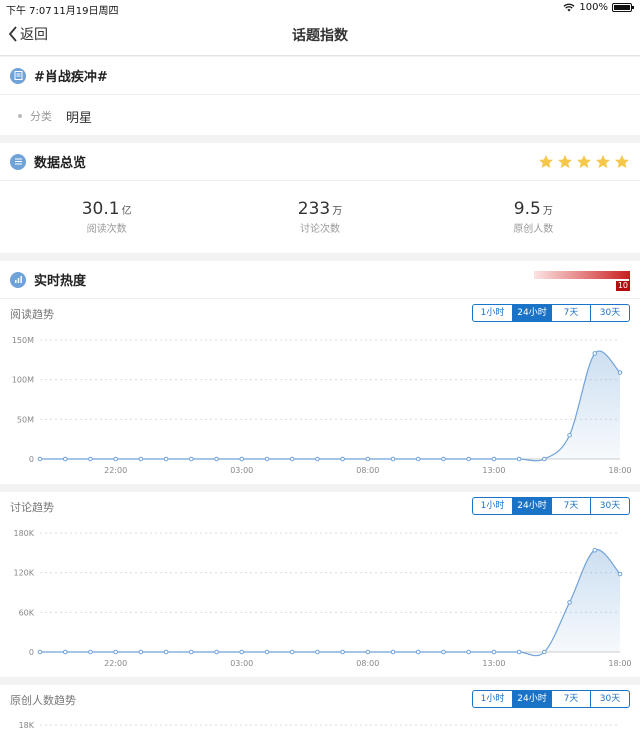  What do you see at coordinates (320, 507) in the screenshot?
I see `chart-header: 讨论趋势 1小时 24小时 7天 30天` at bounding box center [320, 507].